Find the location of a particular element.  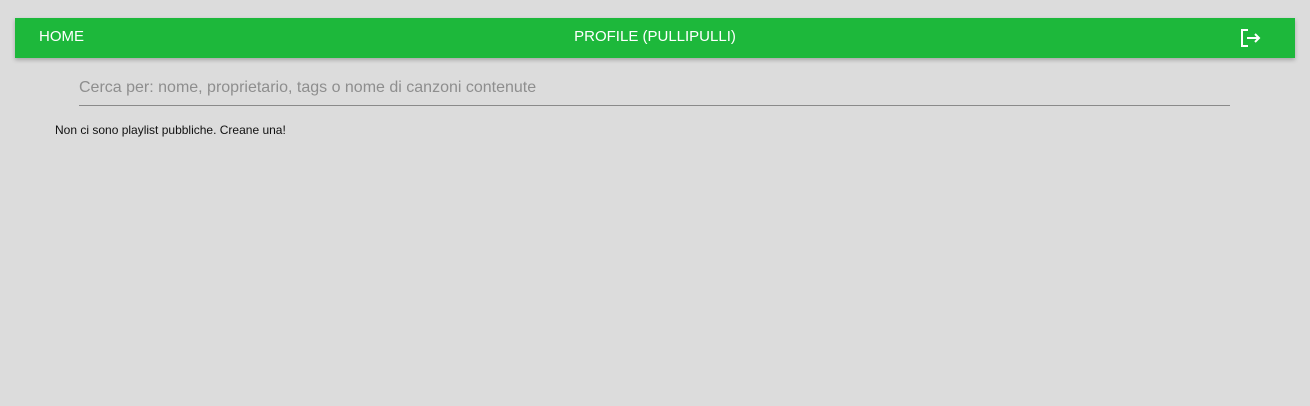

top-navbar: HOME PROFILE (PULLIPULLI) is located at coordinates (655, 38).